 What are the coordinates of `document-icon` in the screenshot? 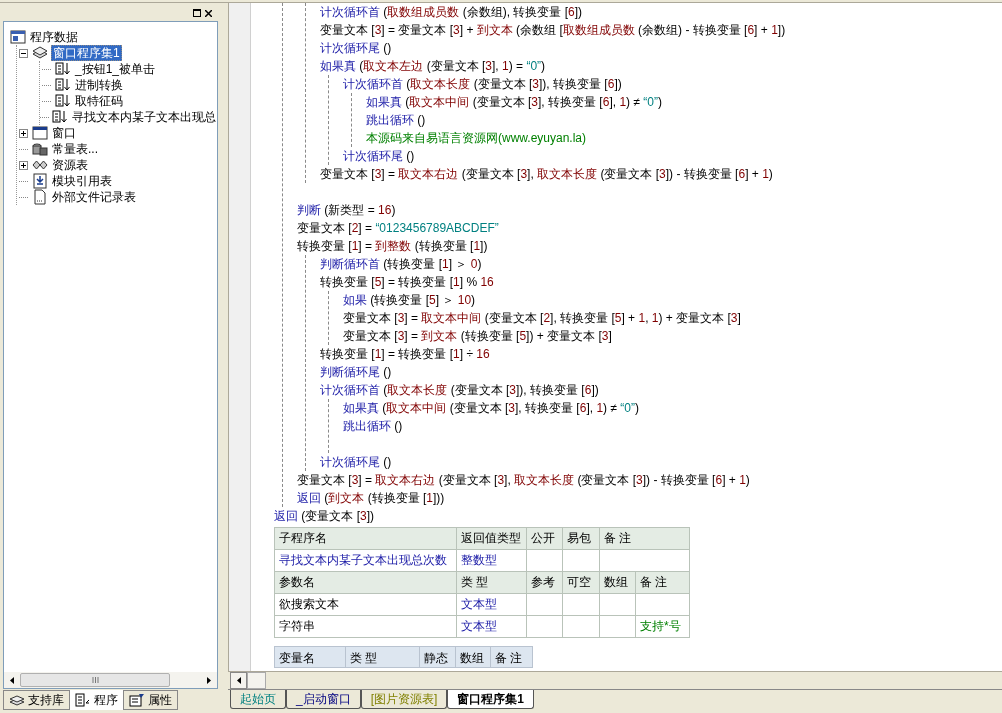 It's located at (40, 197).